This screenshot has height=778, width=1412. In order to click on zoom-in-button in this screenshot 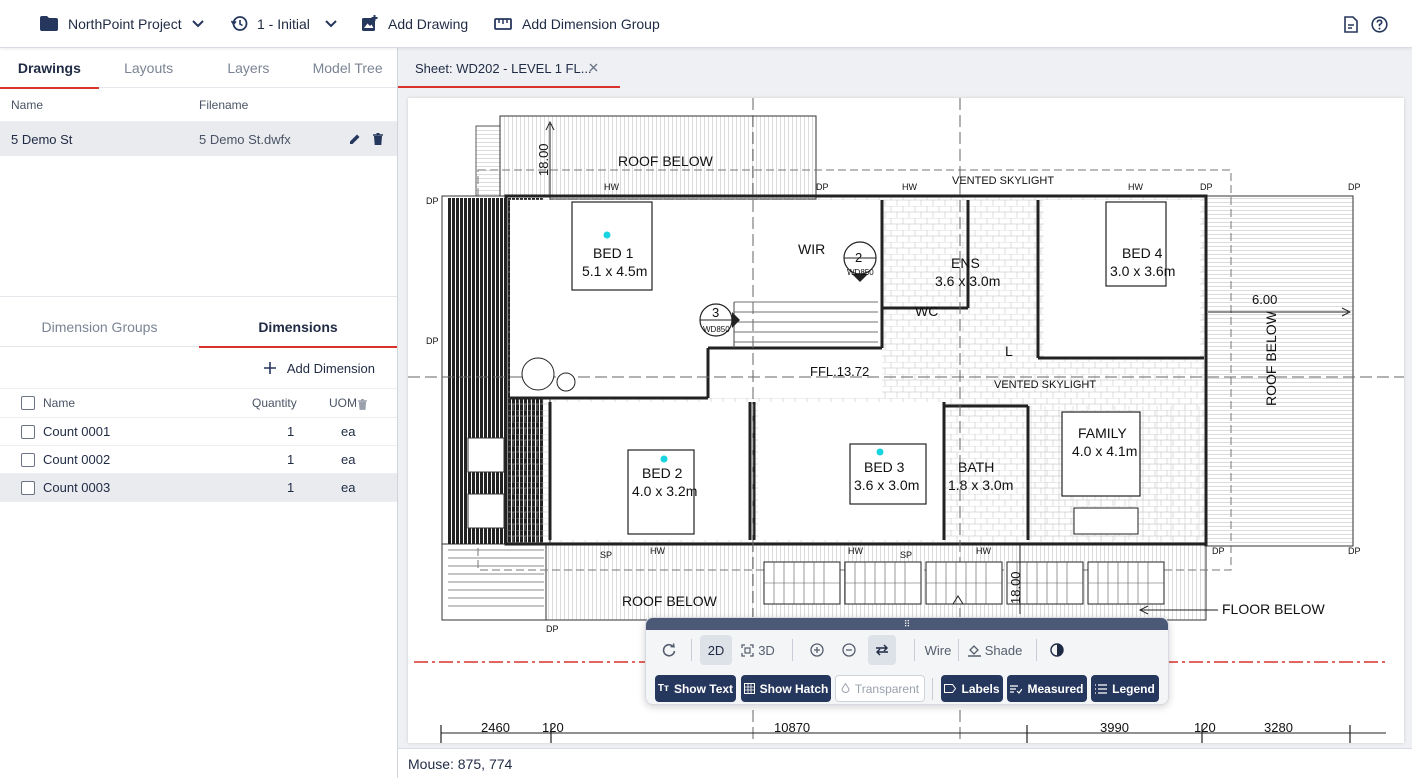, I will do `click(817, 650)`.